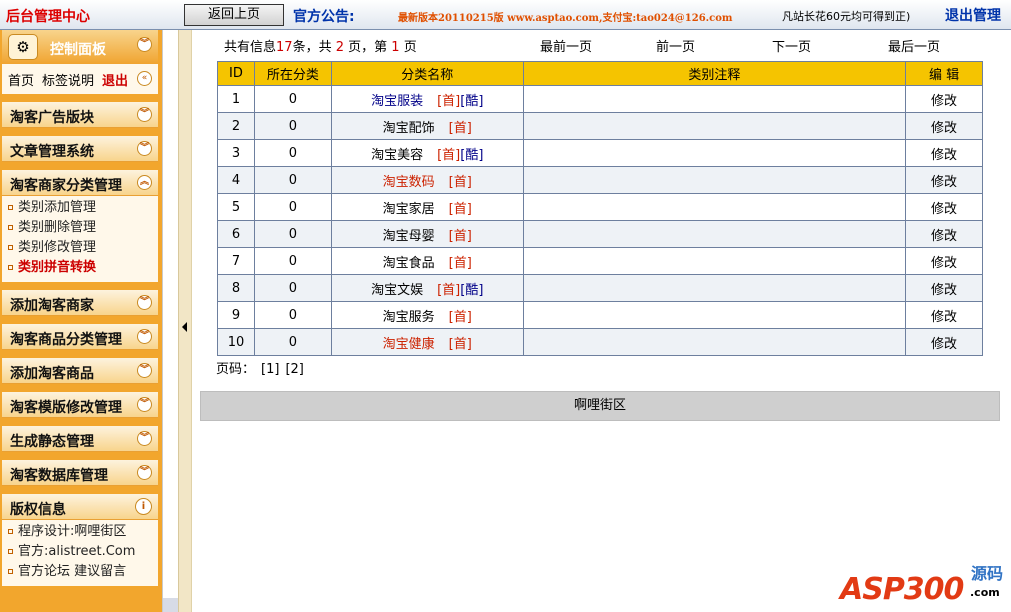 Image resolution: width=1011 pixels, height=612 pixels. I want to click on control-panel-header: ⚙ 控制面板 ︾, so click(80, 47).